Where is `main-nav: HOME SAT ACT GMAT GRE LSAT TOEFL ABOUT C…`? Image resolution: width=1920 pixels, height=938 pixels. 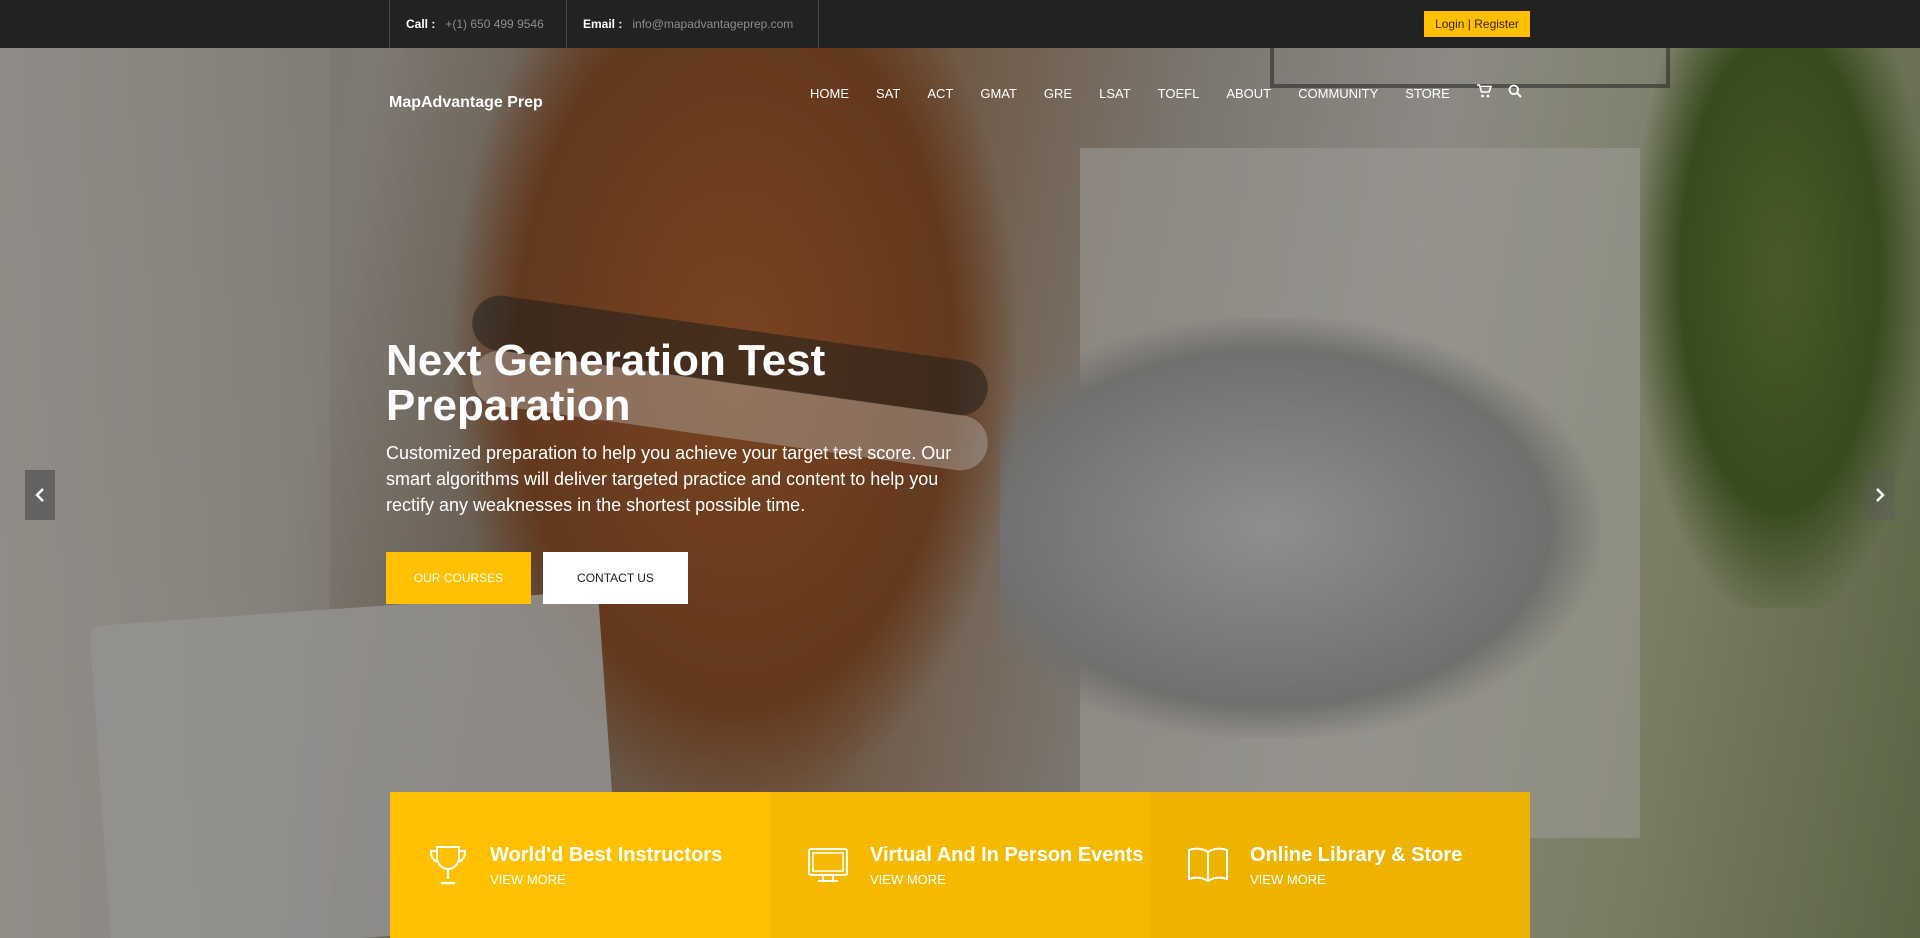
main-nav: HOME SAT ACT GMAT GRE LSAT TOEFL ABOUT C… is located at coordinates (1166, 93).